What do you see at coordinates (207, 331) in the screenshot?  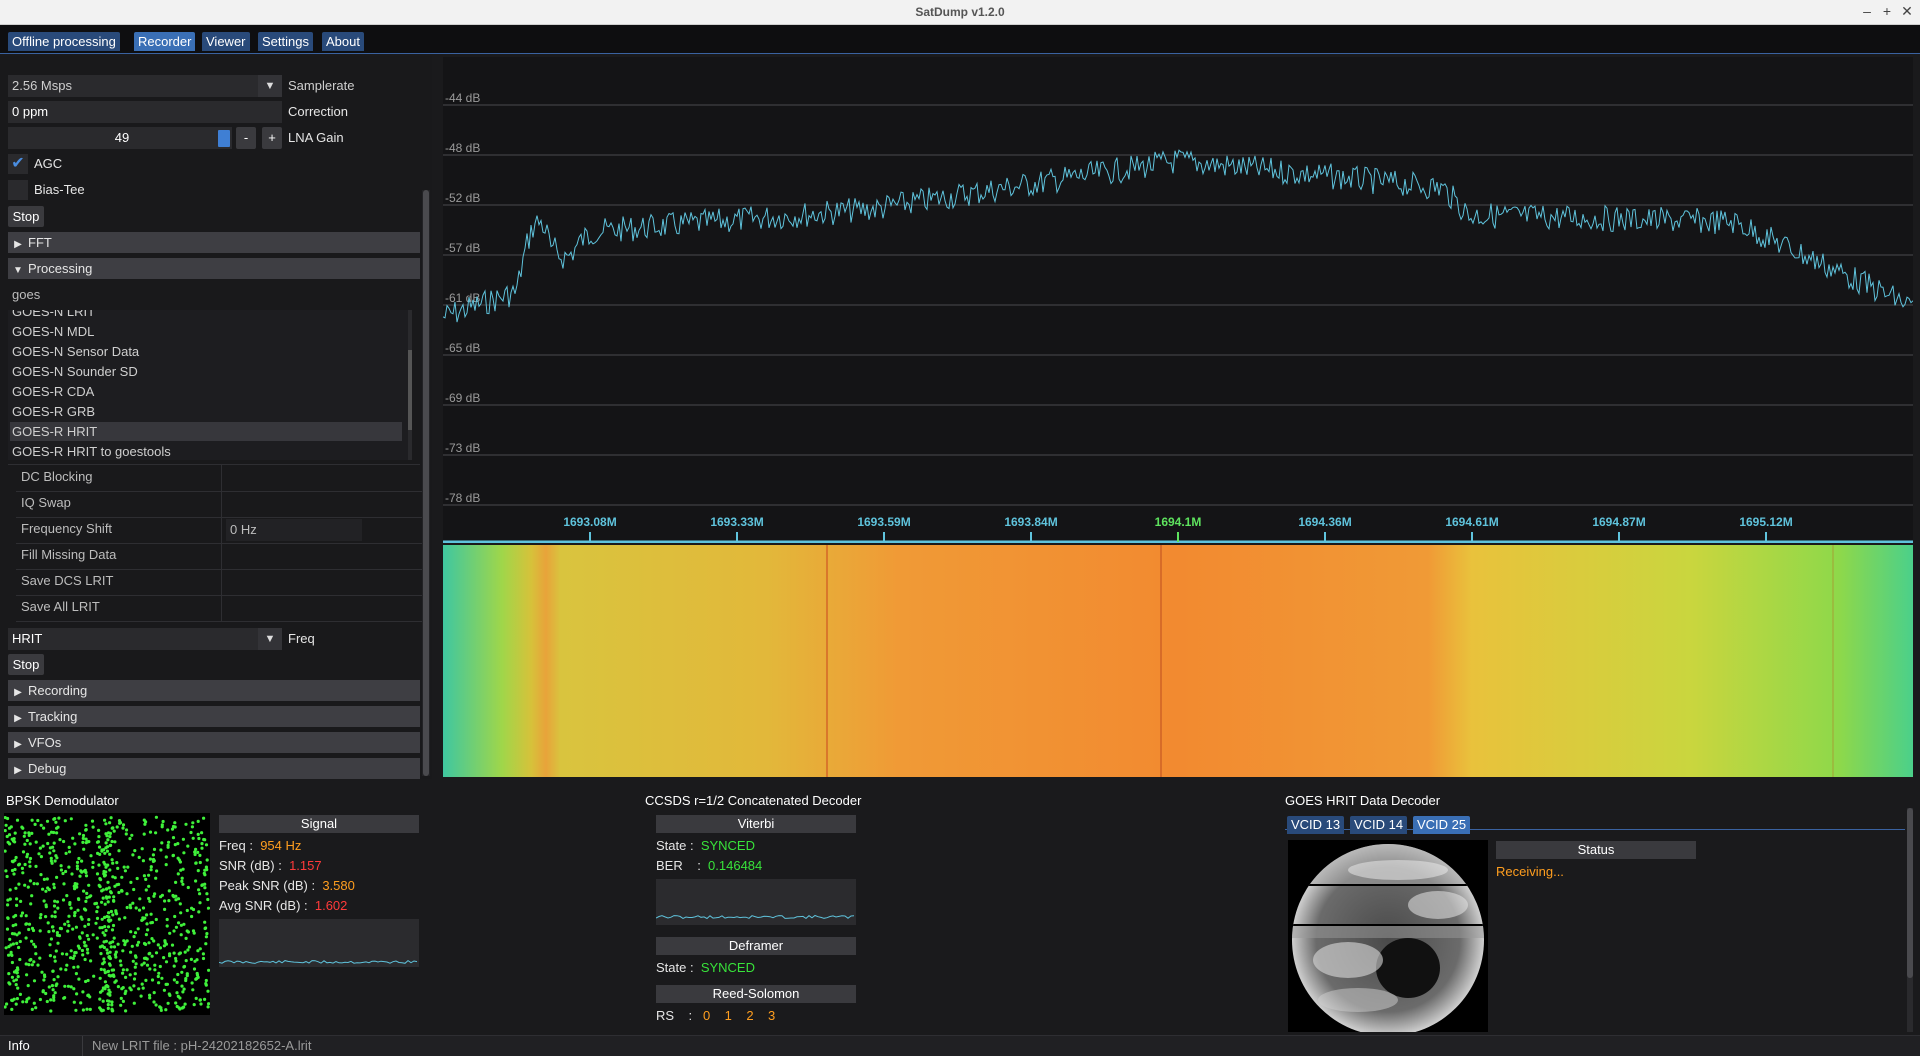 I see `list-item: GOES-N MDL` at bounding box center [207, 331].